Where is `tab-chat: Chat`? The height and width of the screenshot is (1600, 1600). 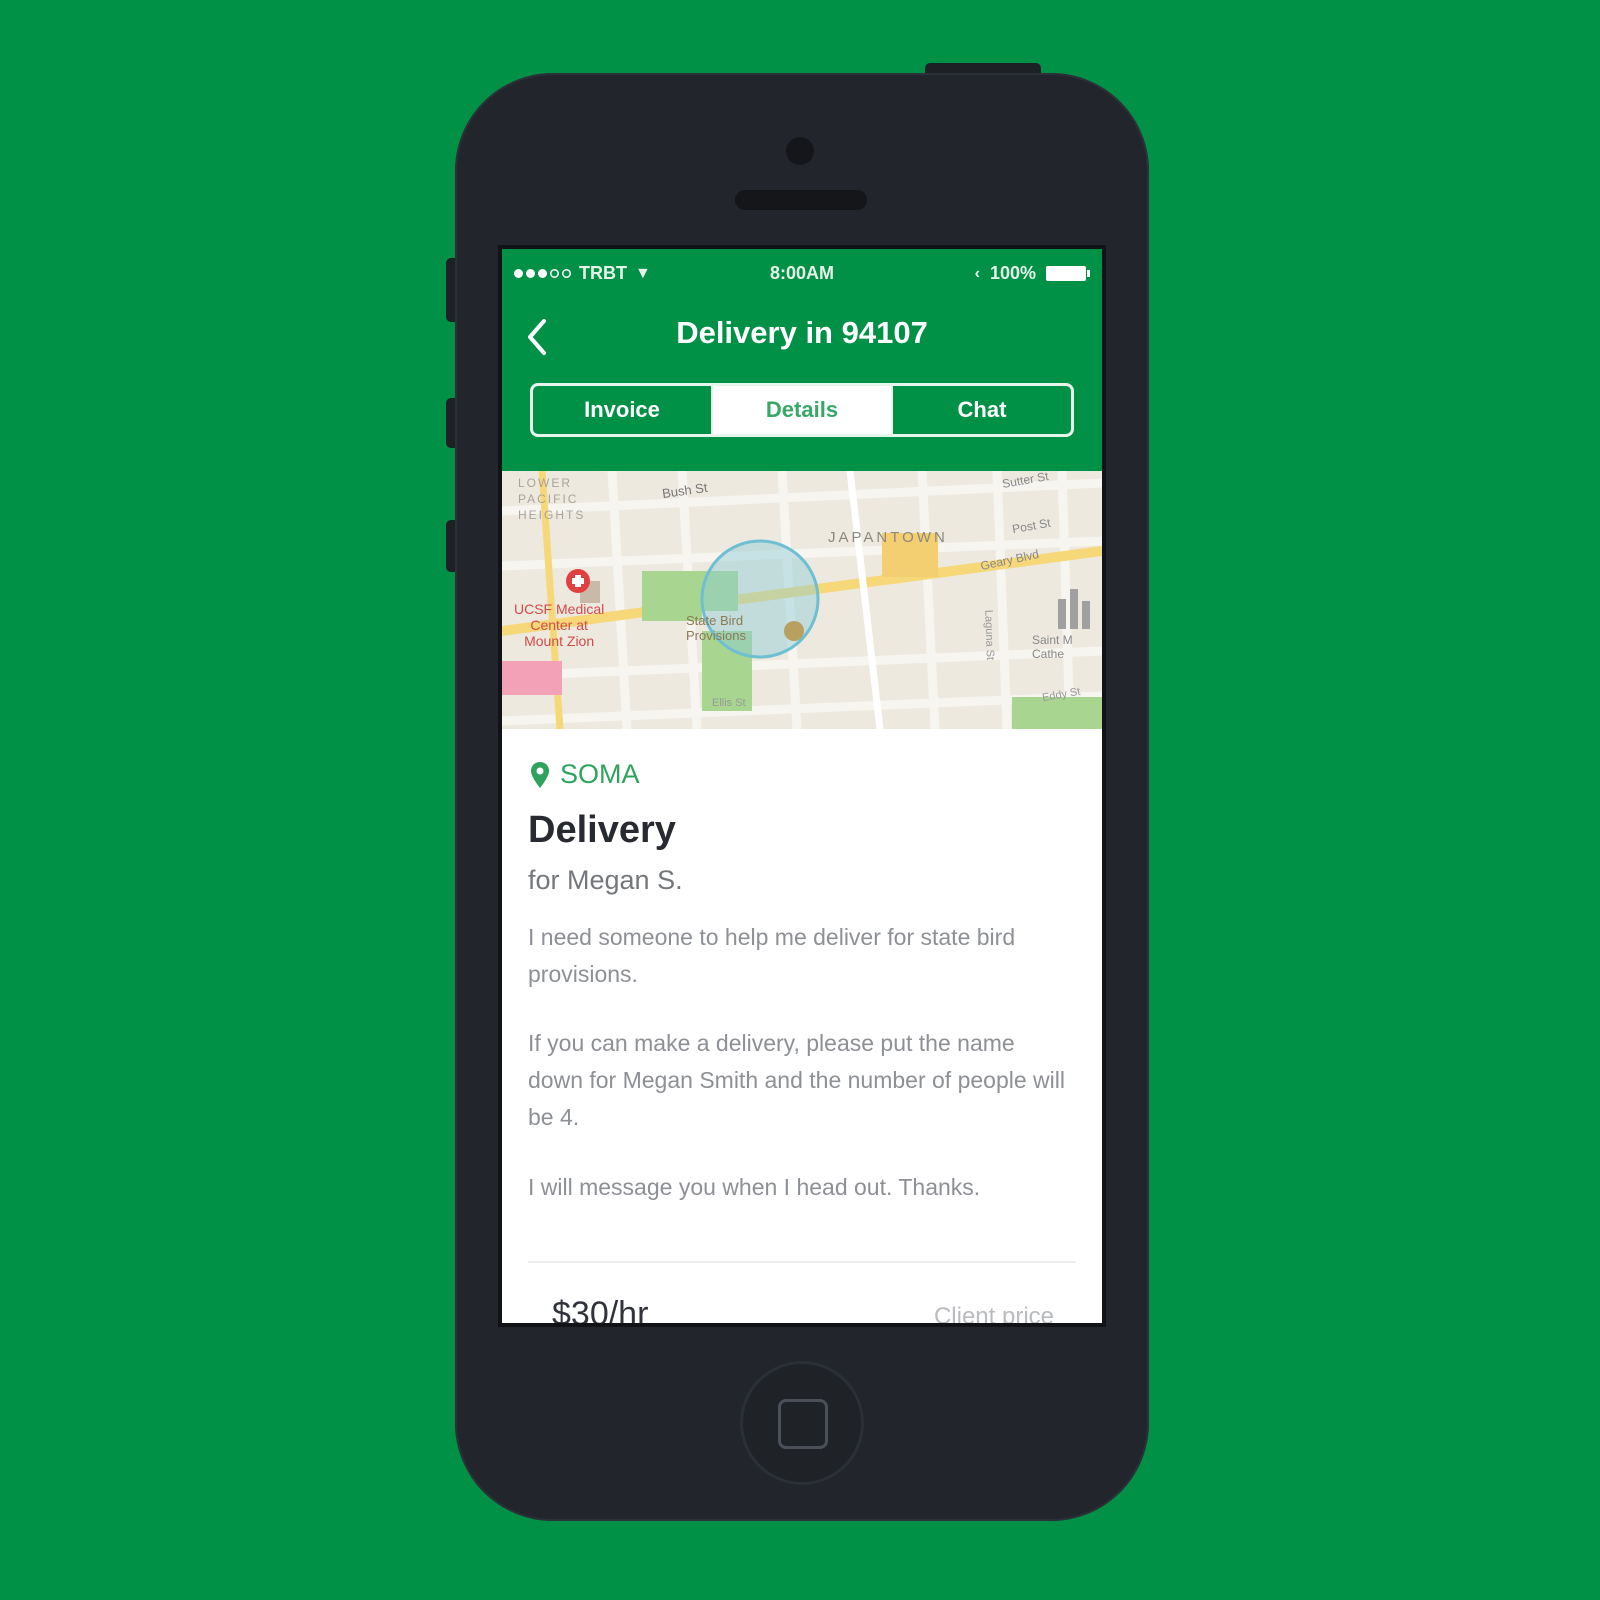
tab-chat: Chat is located at coordinates (981, 410).